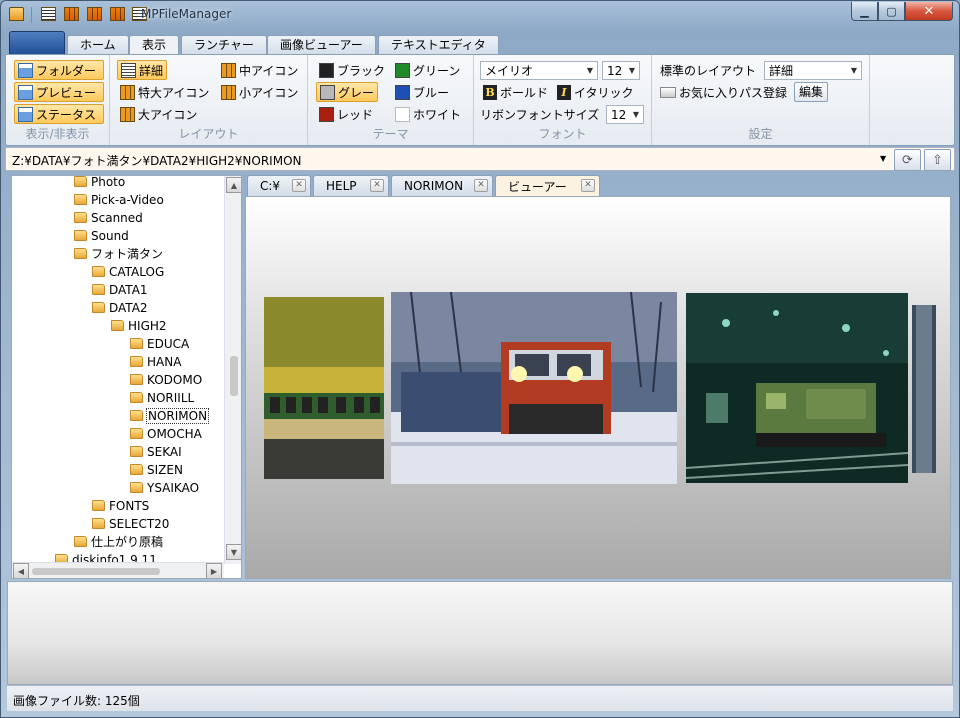  I want to click on layout-medium-button: 中アイコン, so click(259, 70).